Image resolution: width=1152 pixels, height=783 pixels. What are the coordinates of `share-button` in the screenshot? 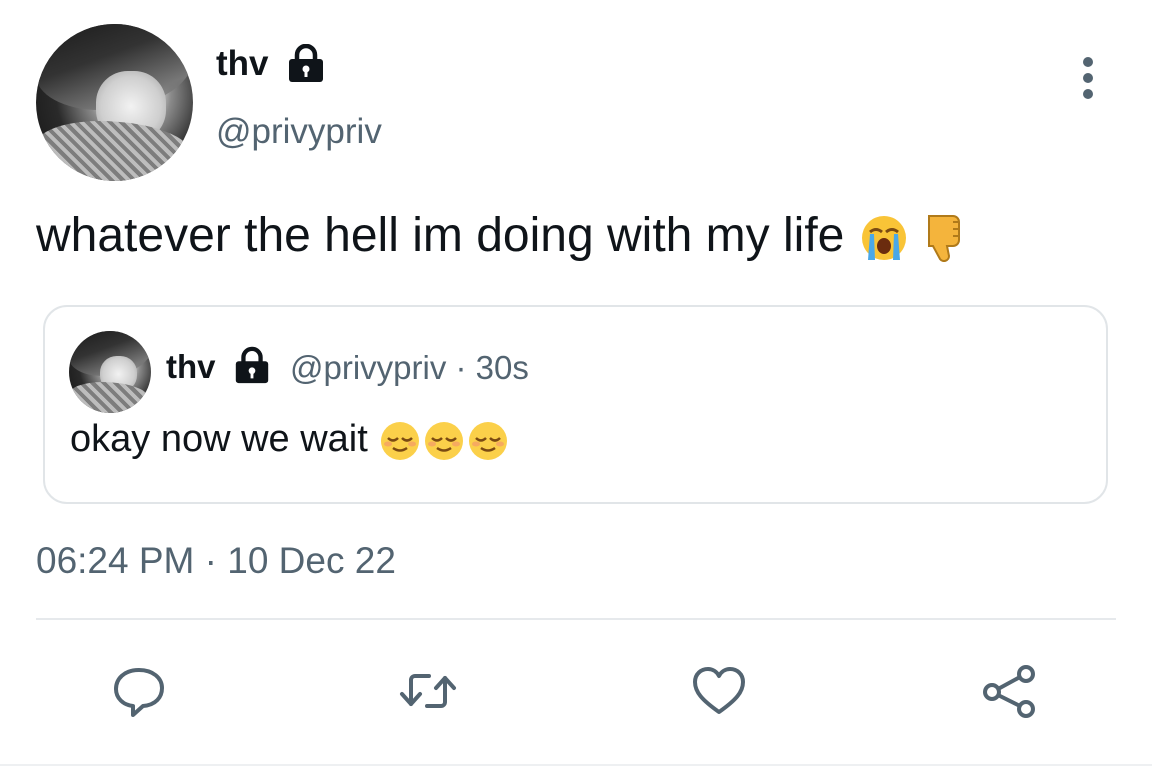 It's located at (1009, 691).